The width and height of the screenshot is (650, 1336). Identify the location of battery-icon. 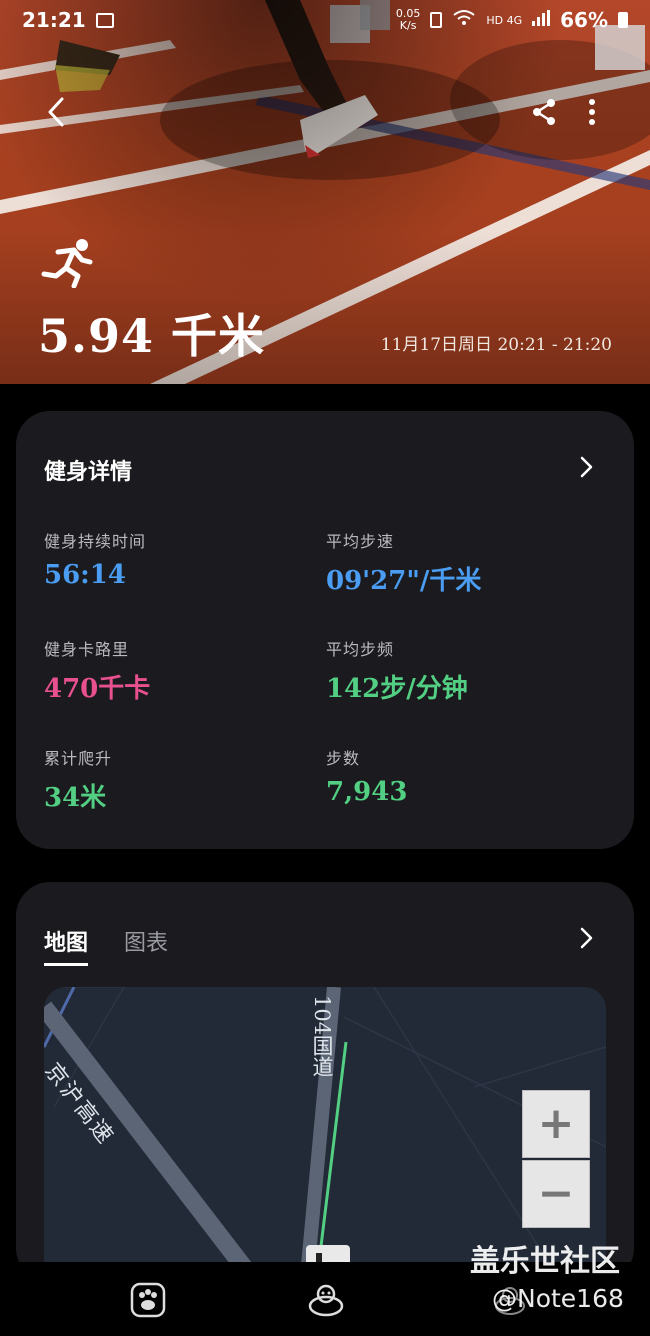
(623, 20).